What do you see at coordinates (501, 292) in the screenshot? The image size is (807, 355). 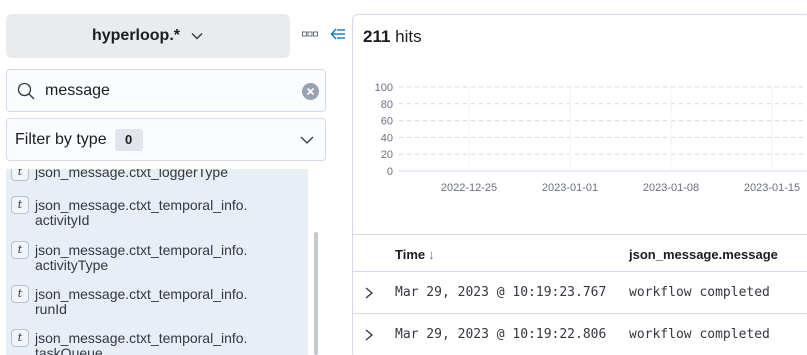 I see `cell-time: Mar 29, 2023 @ 10:19:23.767` at bounding box center [501, 292].